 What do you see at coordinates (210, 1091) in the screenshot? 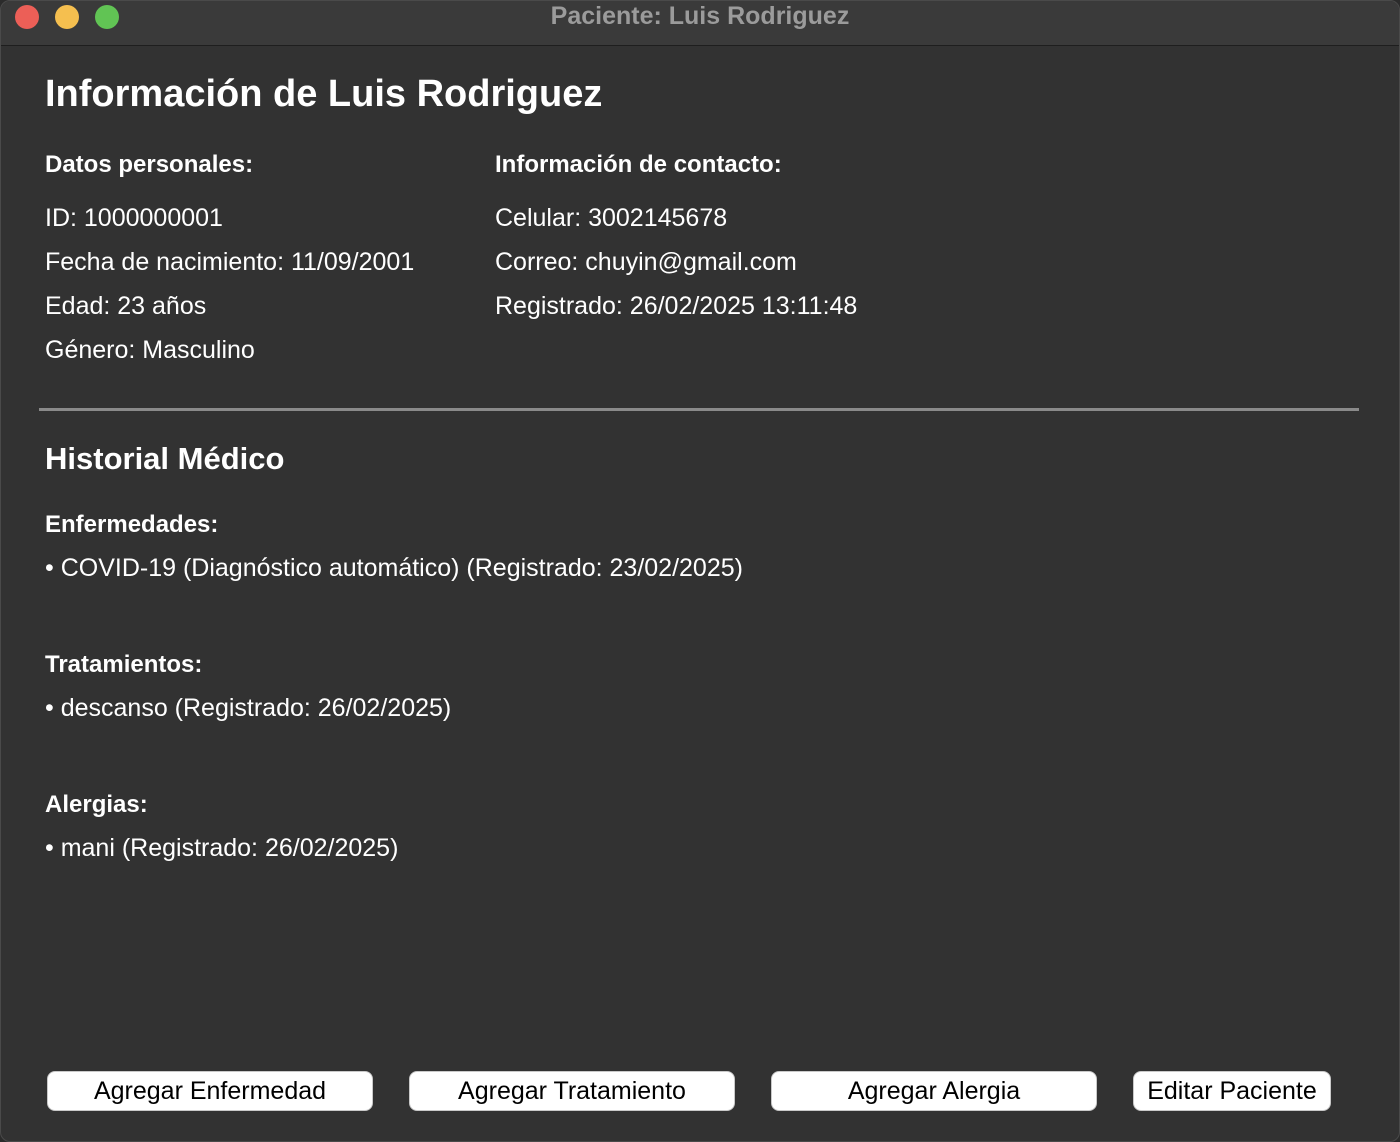
I see `add-disease-button: Agregar Enfermedad` at bounding box center [210, 1091].